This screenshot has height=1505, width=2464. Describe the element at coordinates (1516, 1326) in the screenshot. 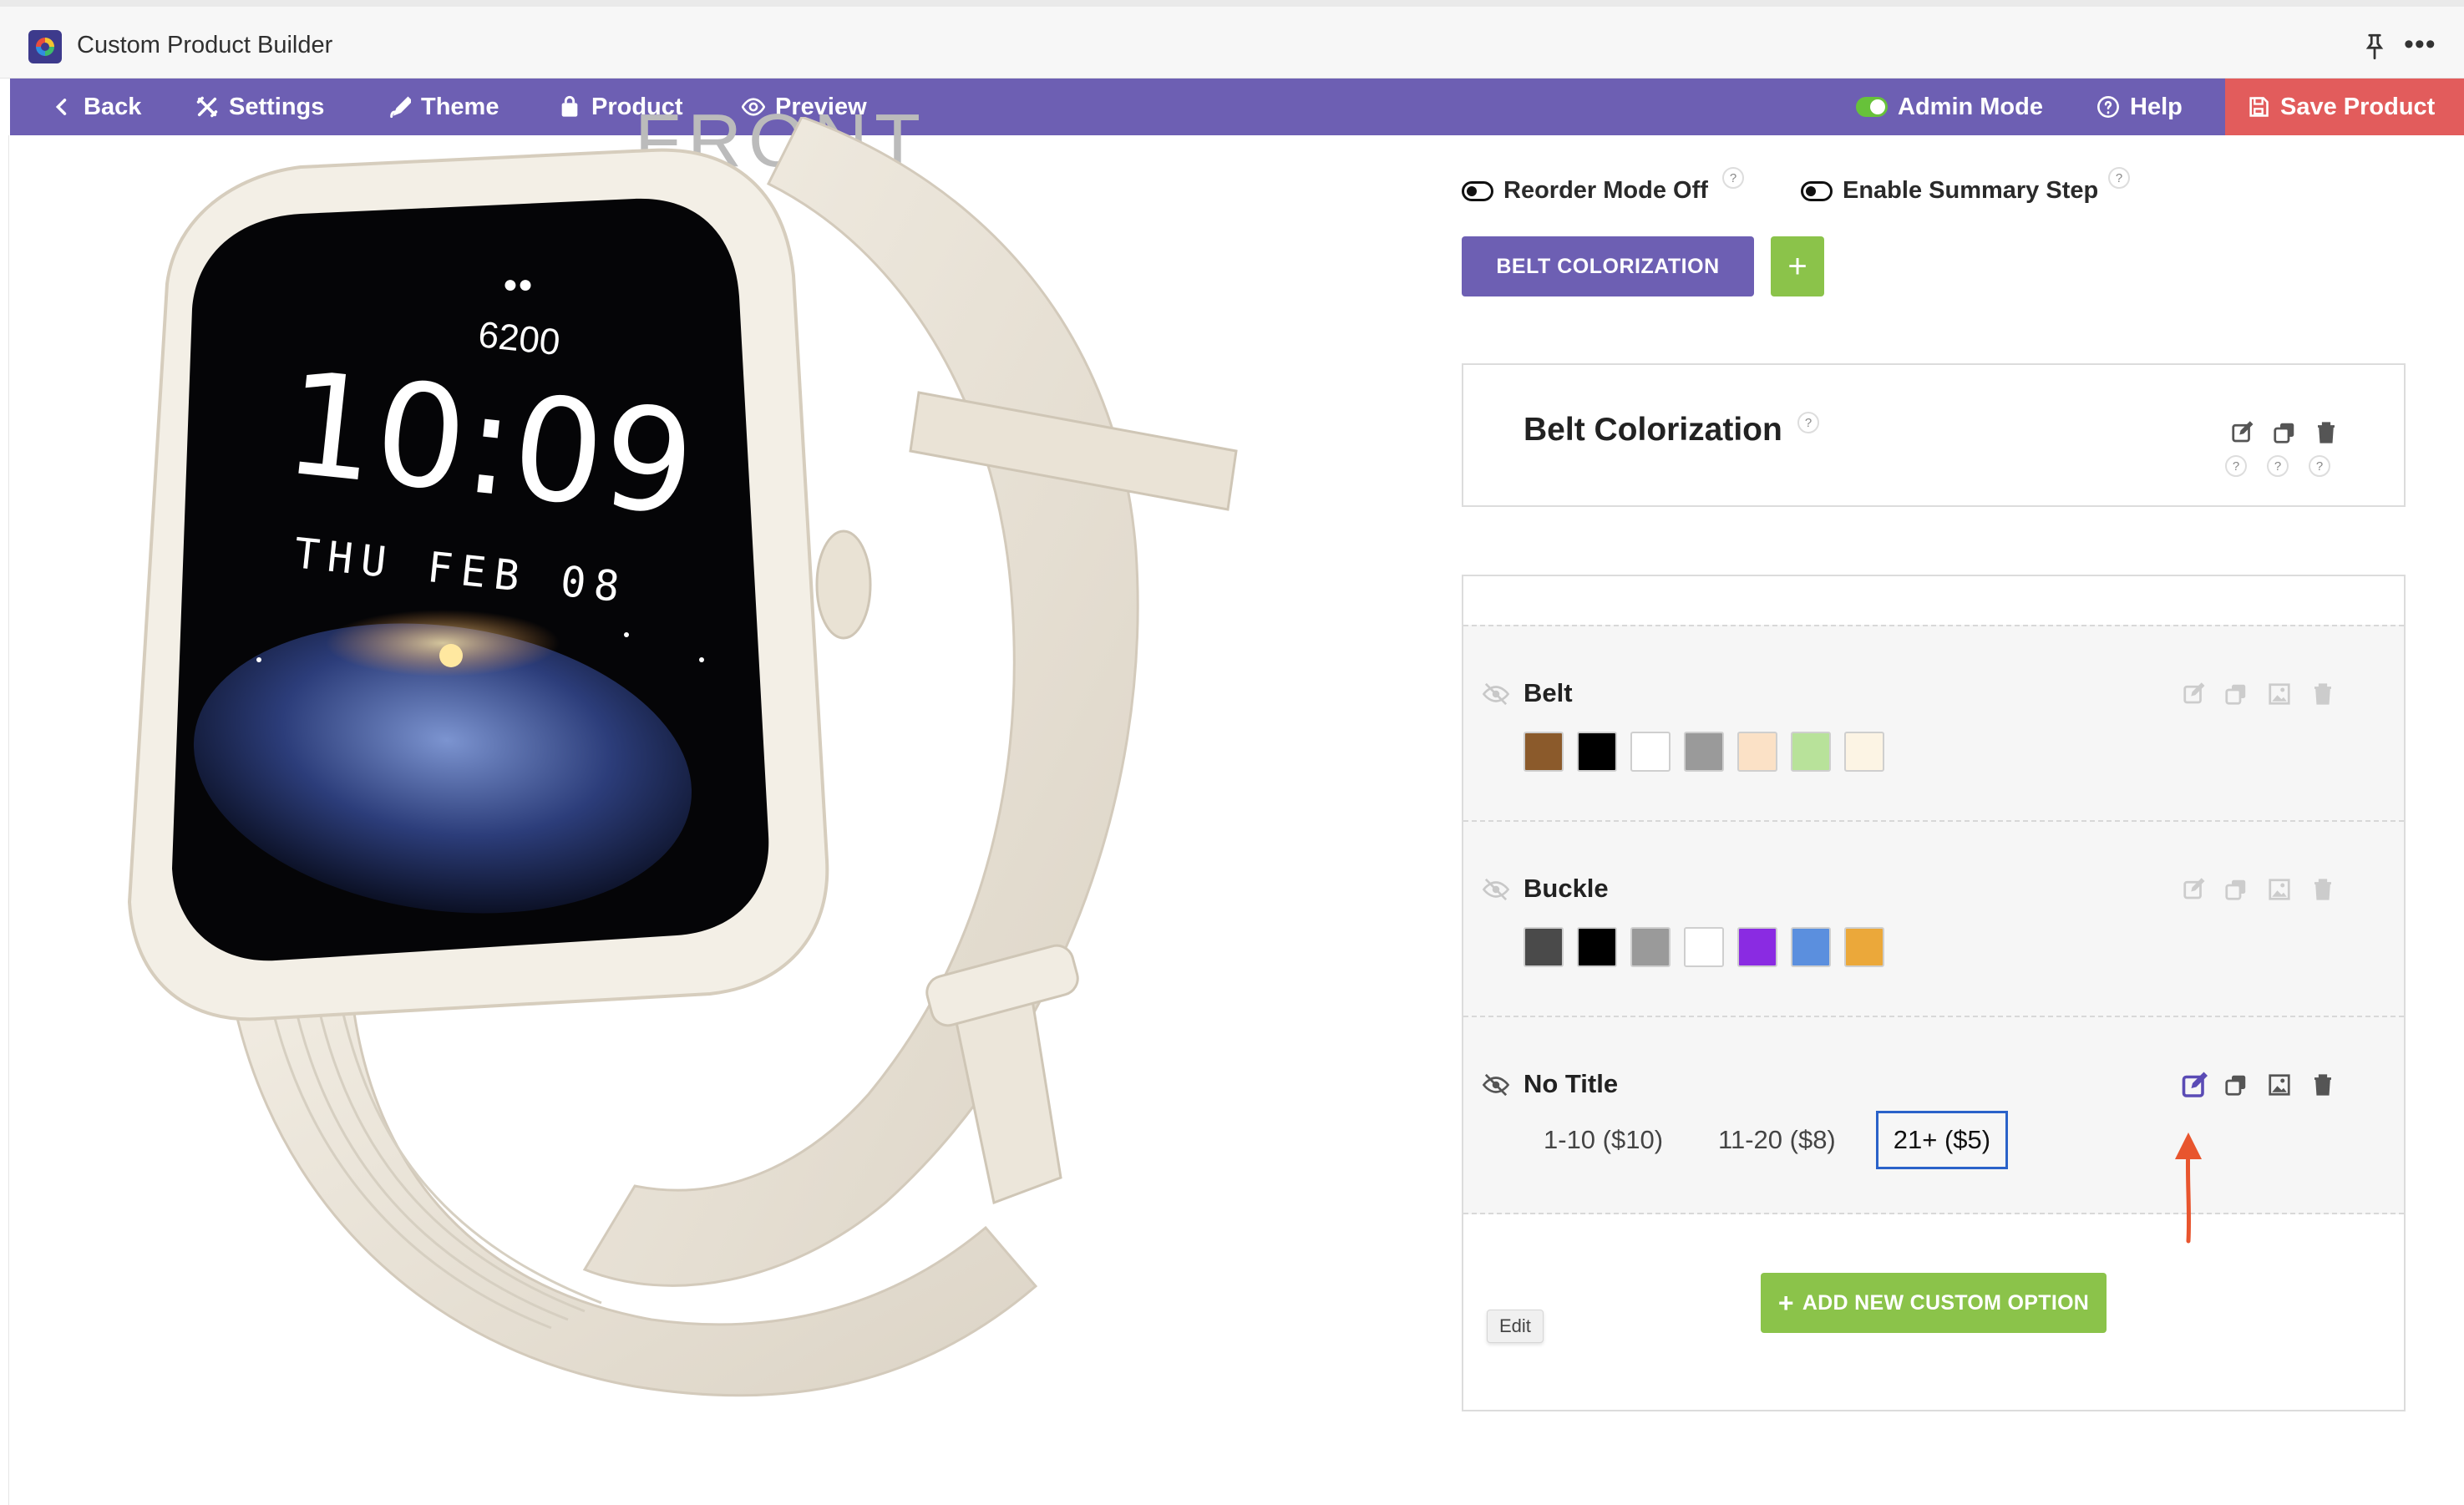

I see `edit-tooltip: Edit` at that location.